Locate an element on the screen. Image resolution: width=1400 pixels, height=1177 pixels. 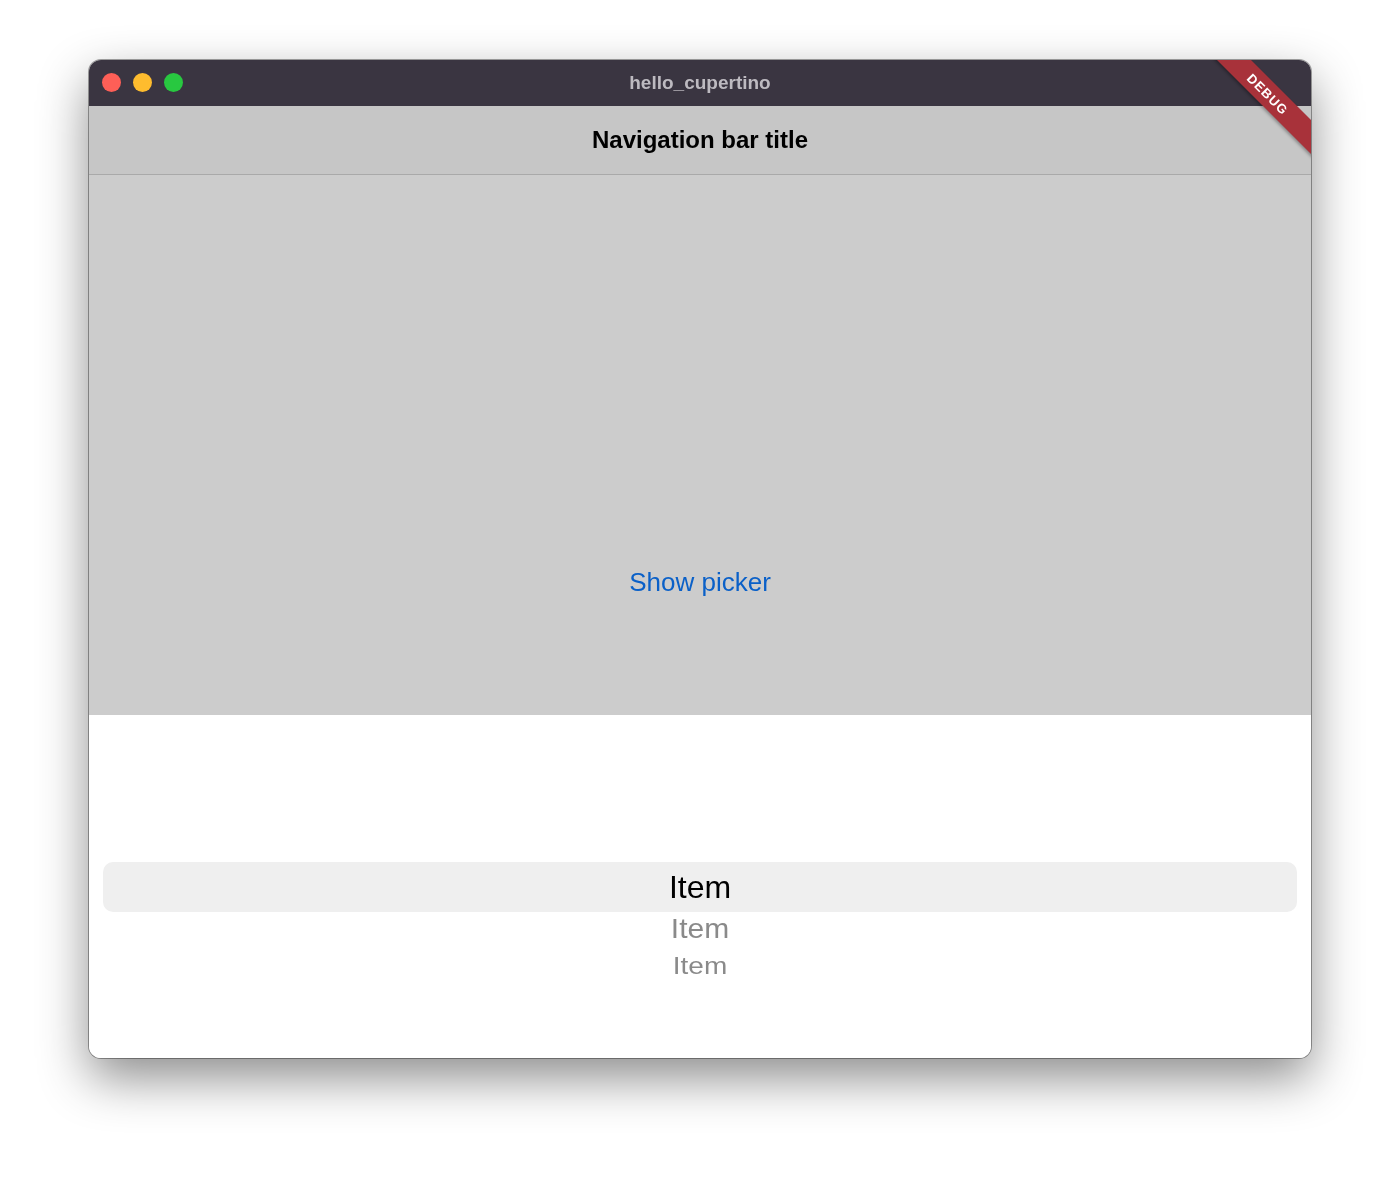
close-icon is located at coordinates (111, 82).